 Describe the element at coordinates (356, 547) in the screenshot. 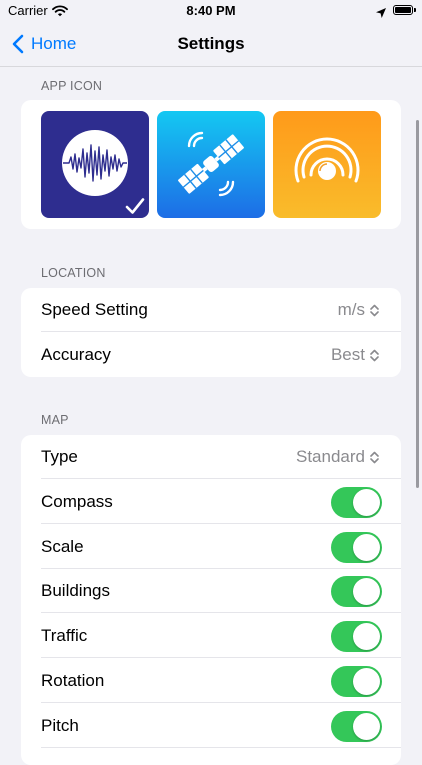

I see `scale-toggle` at that location.